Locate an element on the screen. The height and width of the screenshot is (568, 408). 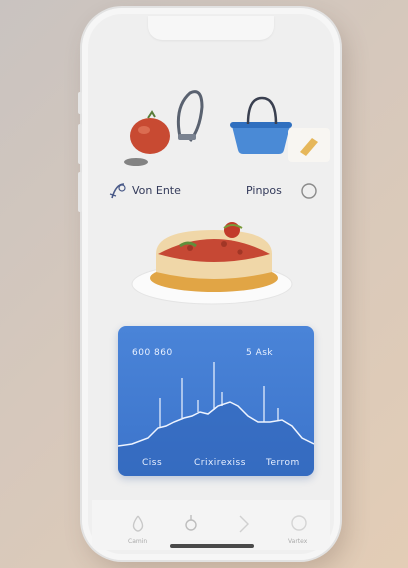
dish-illustration is located at coordinates (212, 263).